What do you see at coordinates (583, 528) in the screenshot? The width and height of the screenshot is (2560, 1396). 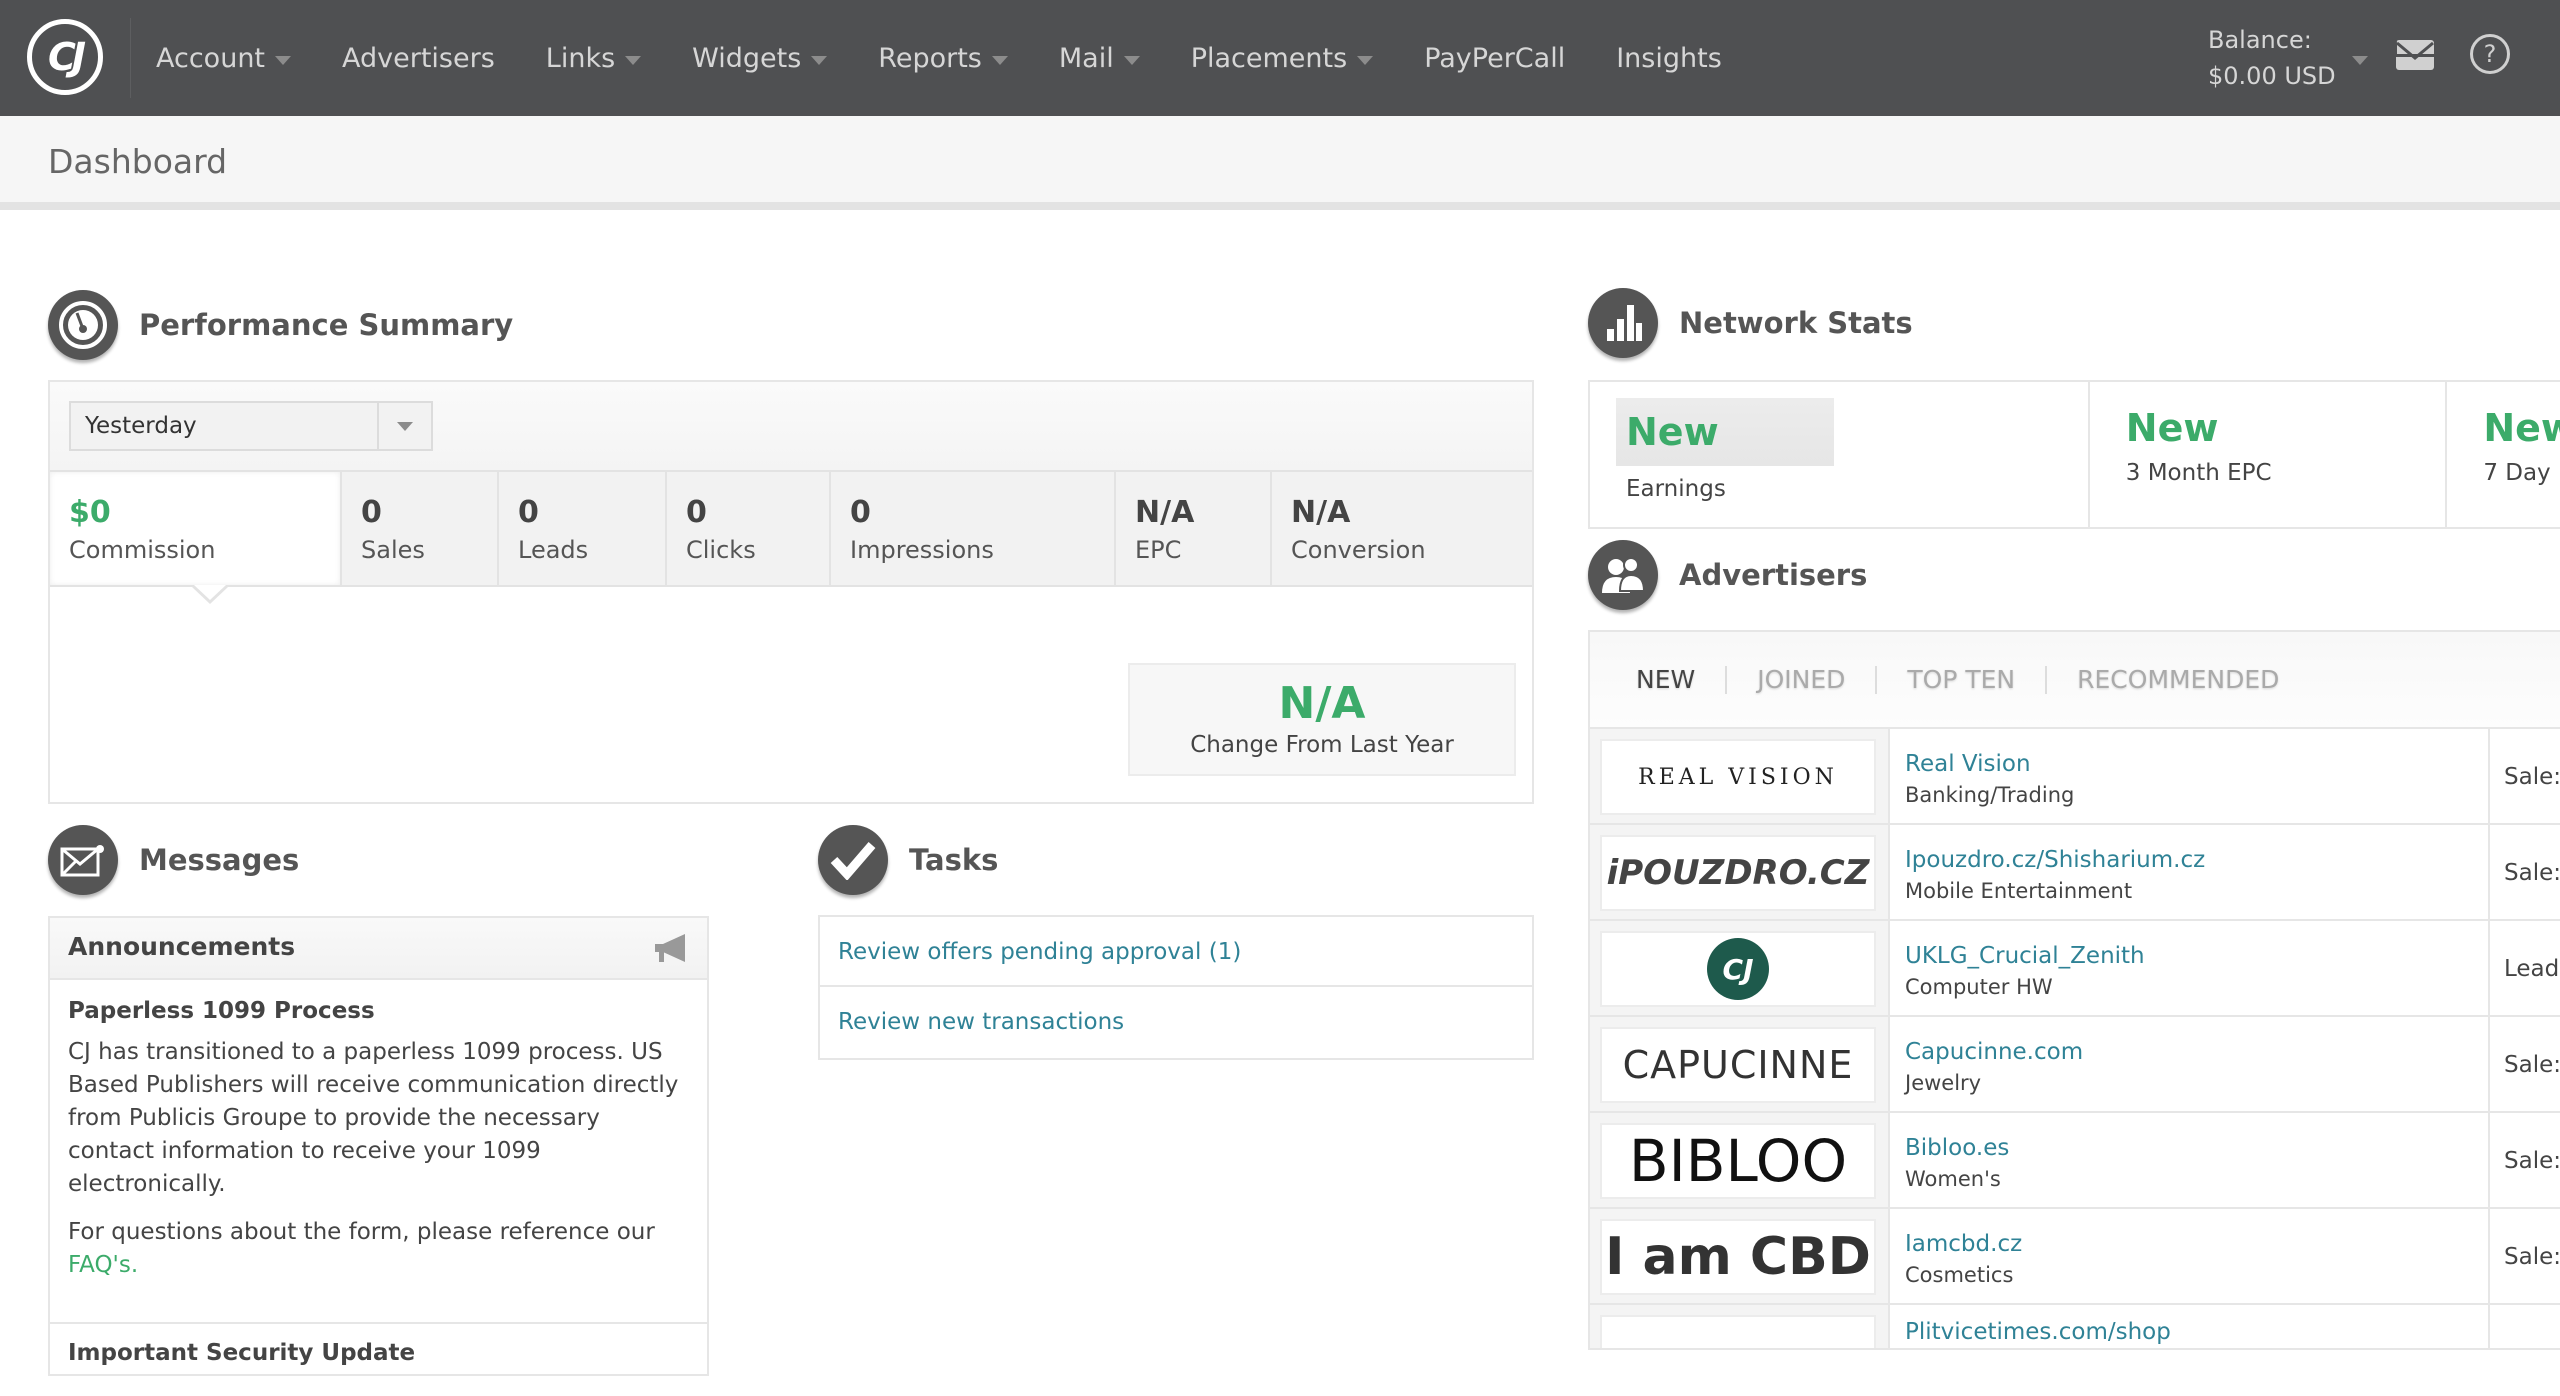 I see `metric-leads: 0 Leads` at bounding box center [583, 528].